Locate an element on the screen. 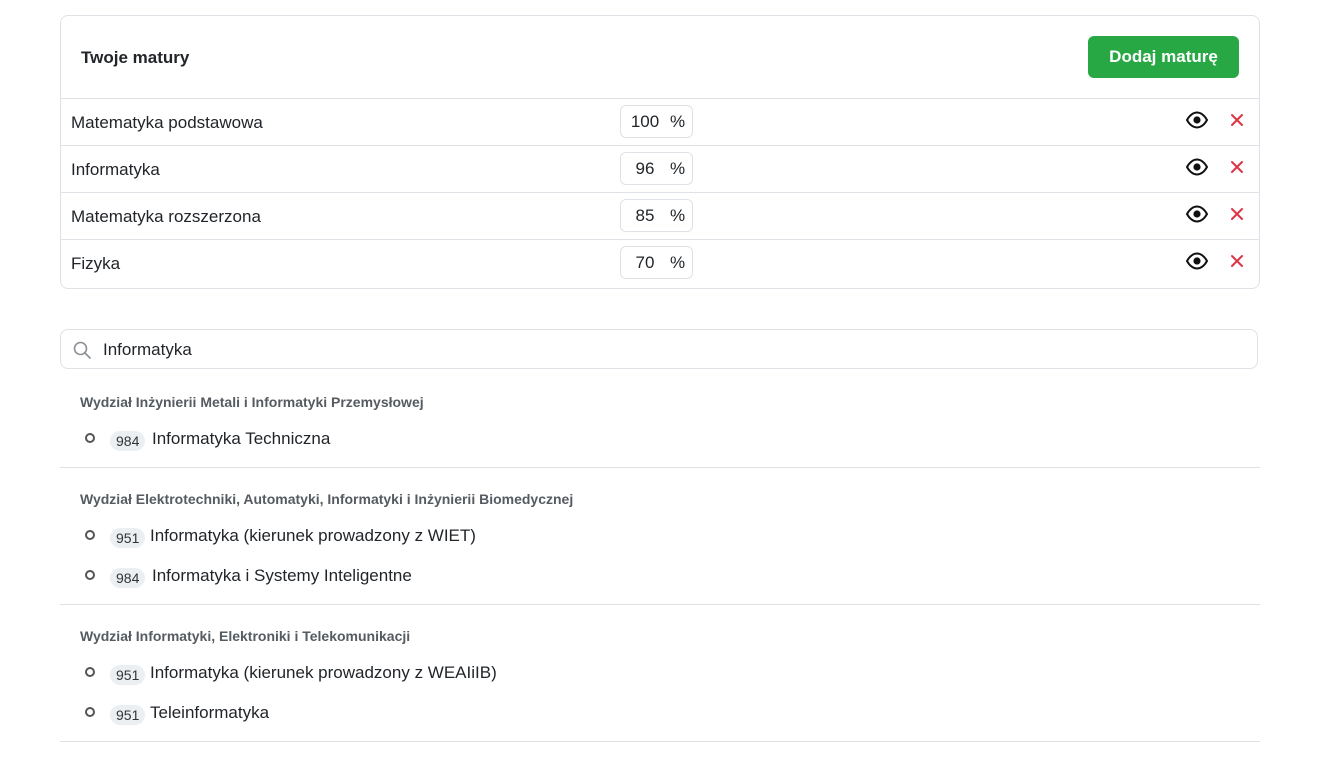 This screenshot has width=1322, height=775. exam-row: Informatyka 96 % is located at coordinates (660, 169).